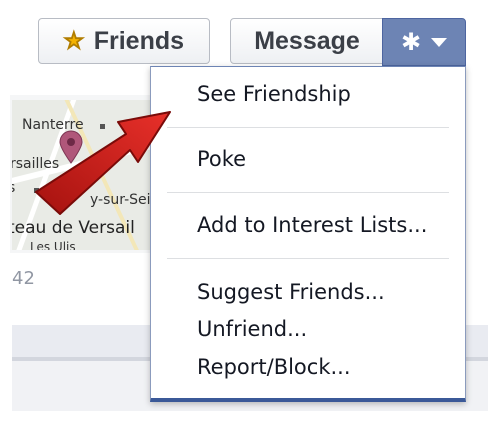 The image size is (500, 428). What do you see at coordinates (326, 159) in the screenshot?
I see `menu-item-poke: Poke` at bounding box center [326, 159].